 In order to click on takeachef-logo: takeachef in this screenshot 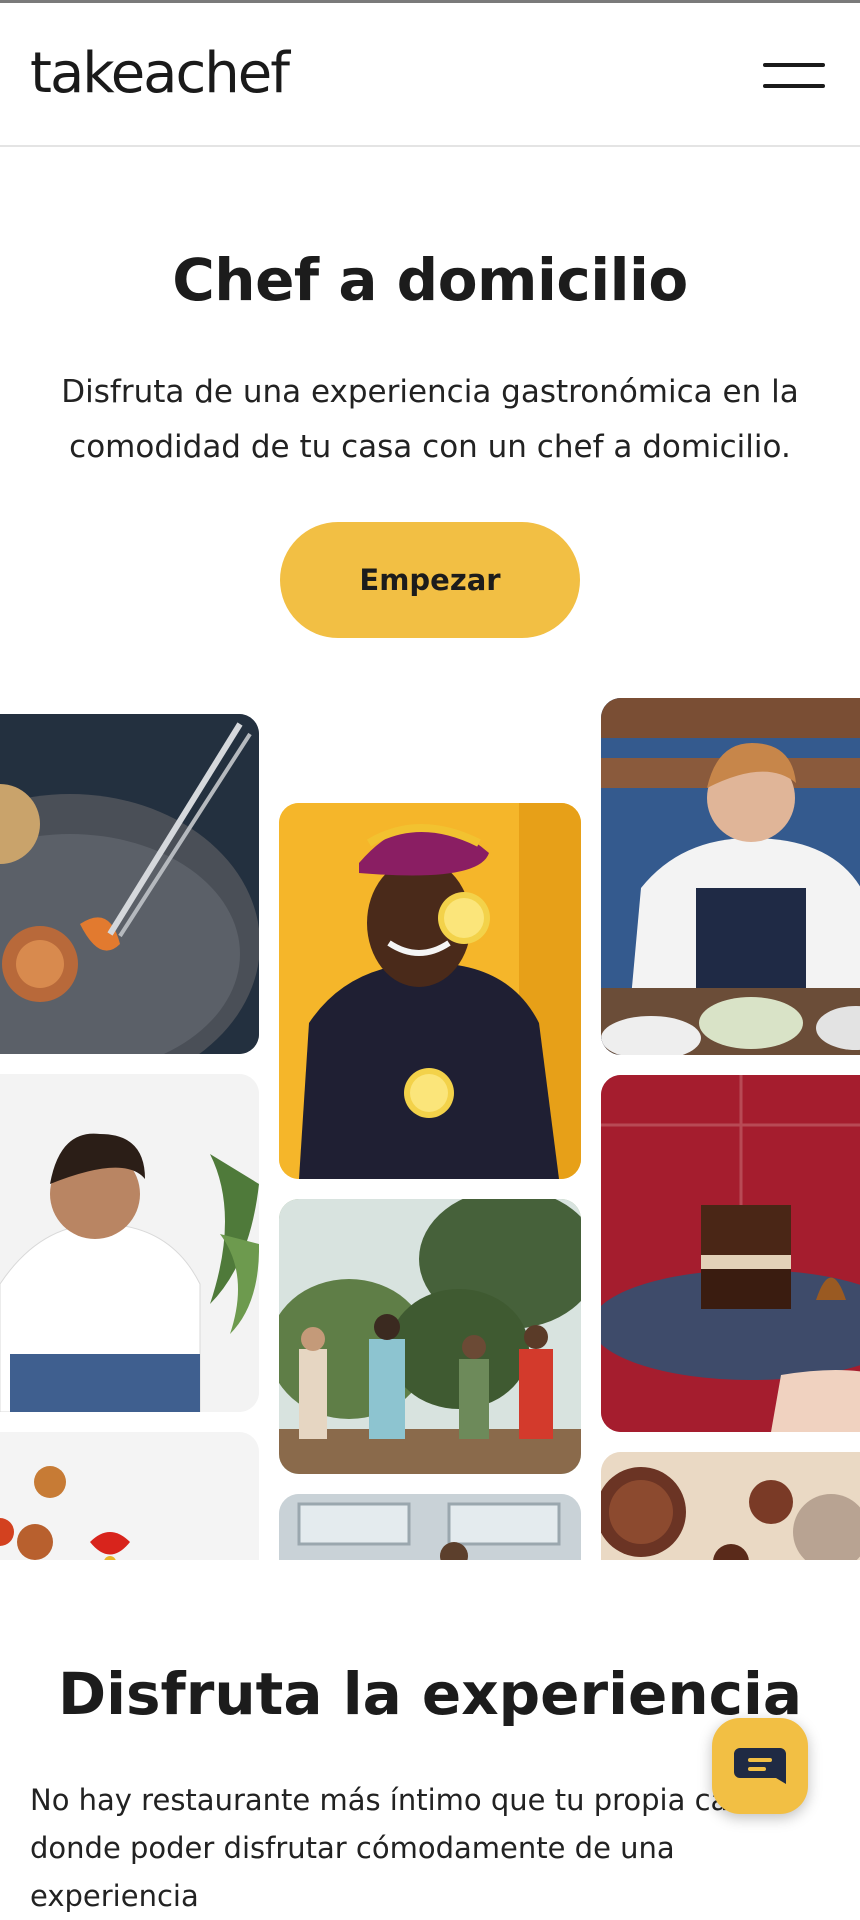, I will do `click(160, 73)`.